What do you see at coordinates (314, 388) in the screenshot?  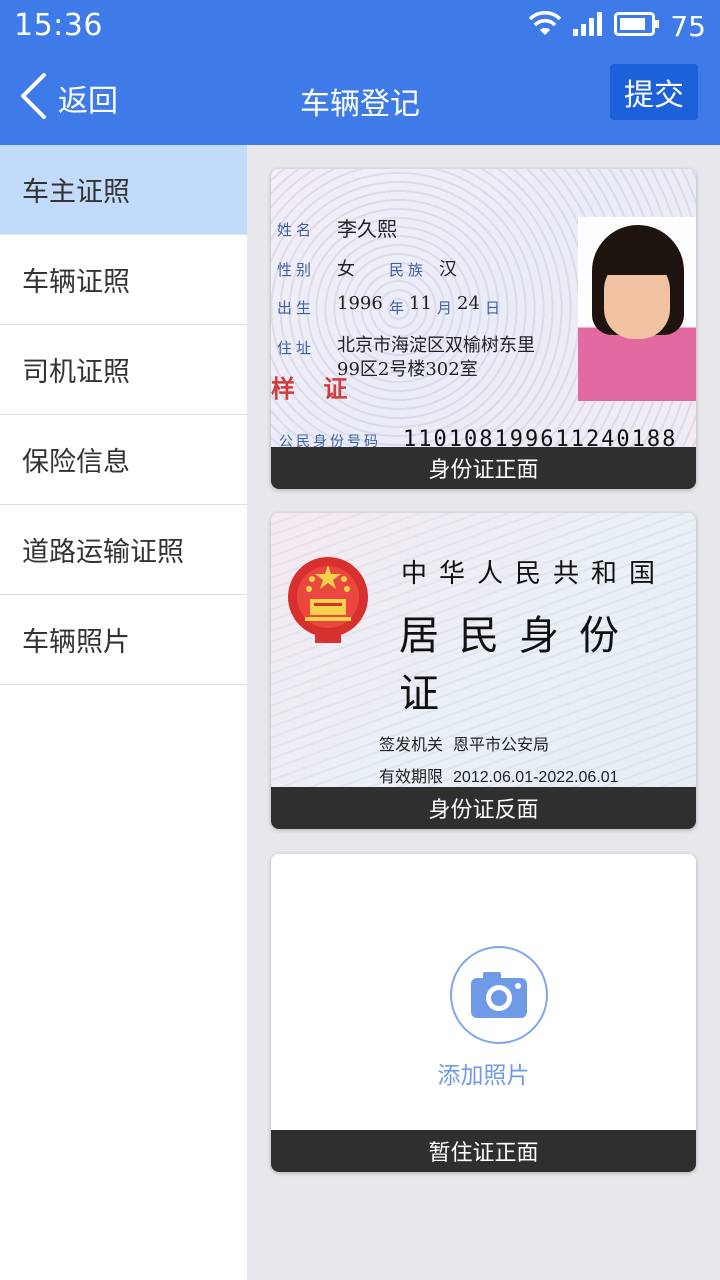 I see `sample-stamp: 样 证` at bounding box center [314, 388].